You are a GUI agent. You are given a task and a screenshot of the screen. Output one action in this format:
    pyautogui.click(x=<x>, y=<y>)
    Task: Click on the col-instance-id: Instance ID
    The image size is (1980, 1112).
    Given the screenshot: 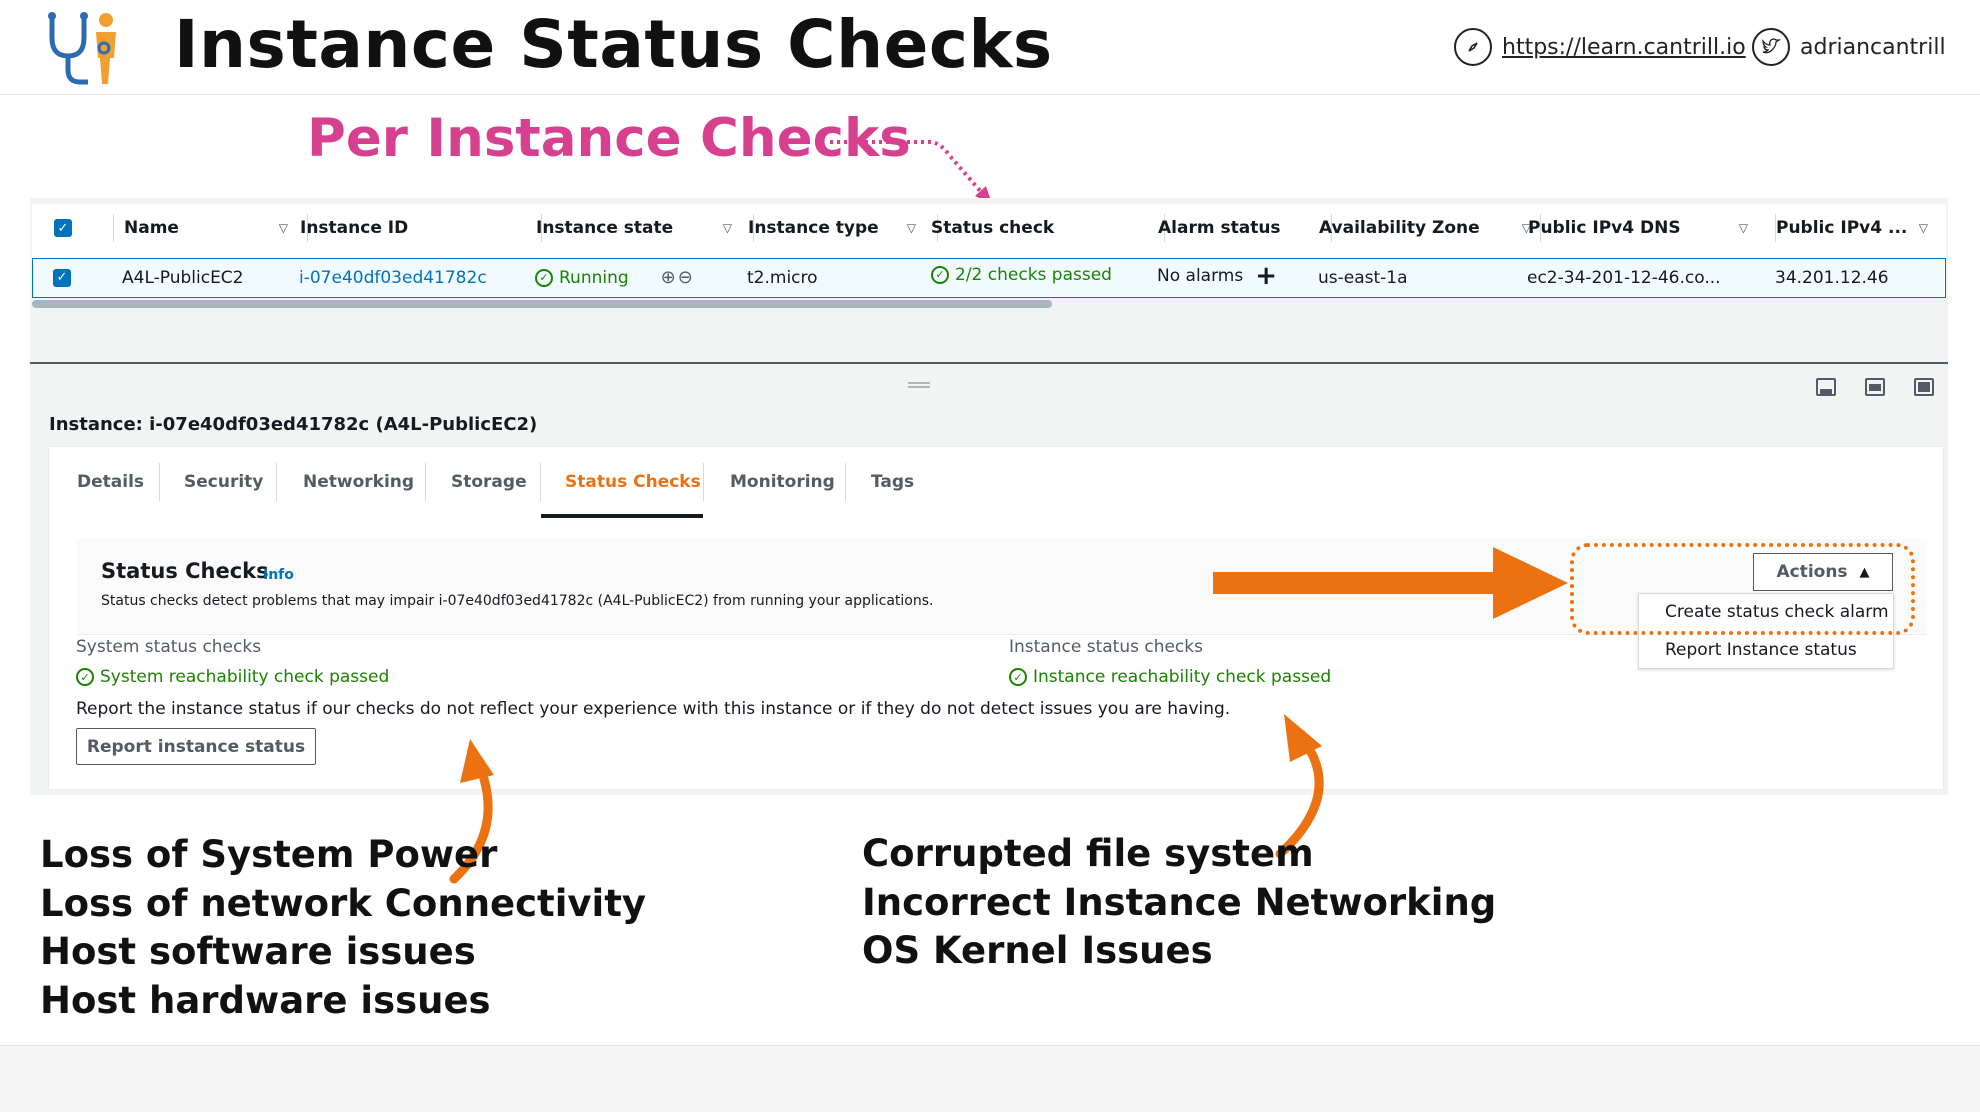 What is the action you would take?
    pyautogui.click(x=421, y=228)
    